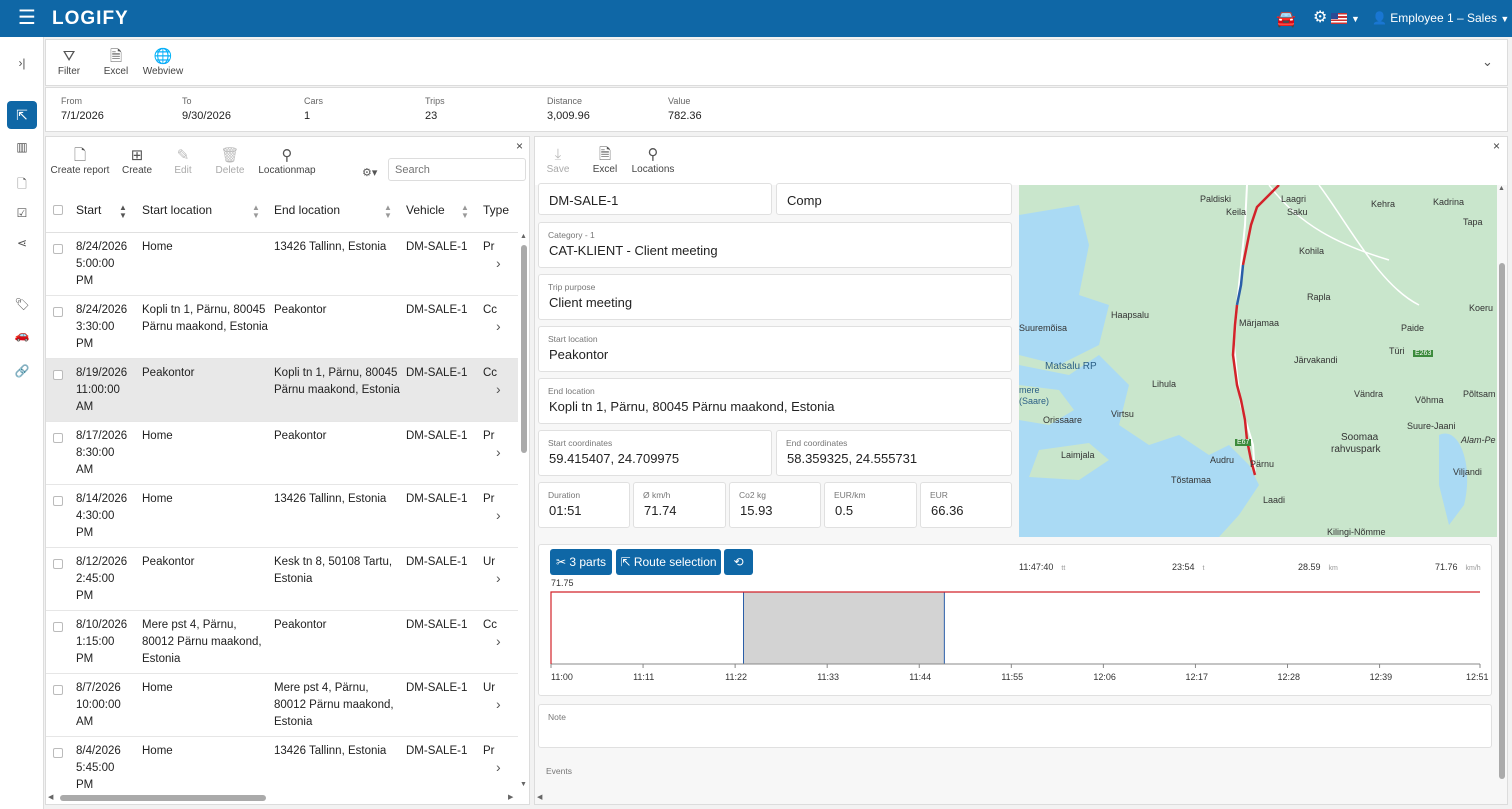 Image resolution: width=1512 pixels, height=809 pixels. I want to click on app-logo: LOGIFY, so click(90, 19).